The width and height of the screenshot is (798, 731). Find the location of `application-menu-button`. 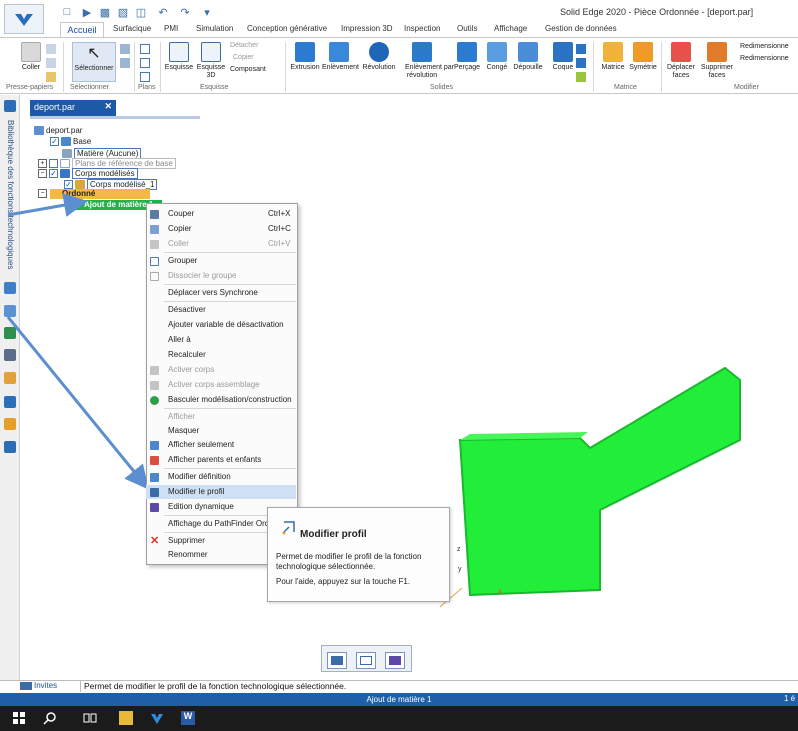

application-menu-button is located at coordinates (24, 19).